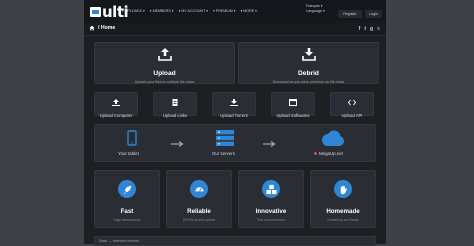 The width and height of the screenshot is (474, 246). What do you see at coordinates (315, 153) in the screenshot?
I see `status-dot` at bounding box center [315, 153].